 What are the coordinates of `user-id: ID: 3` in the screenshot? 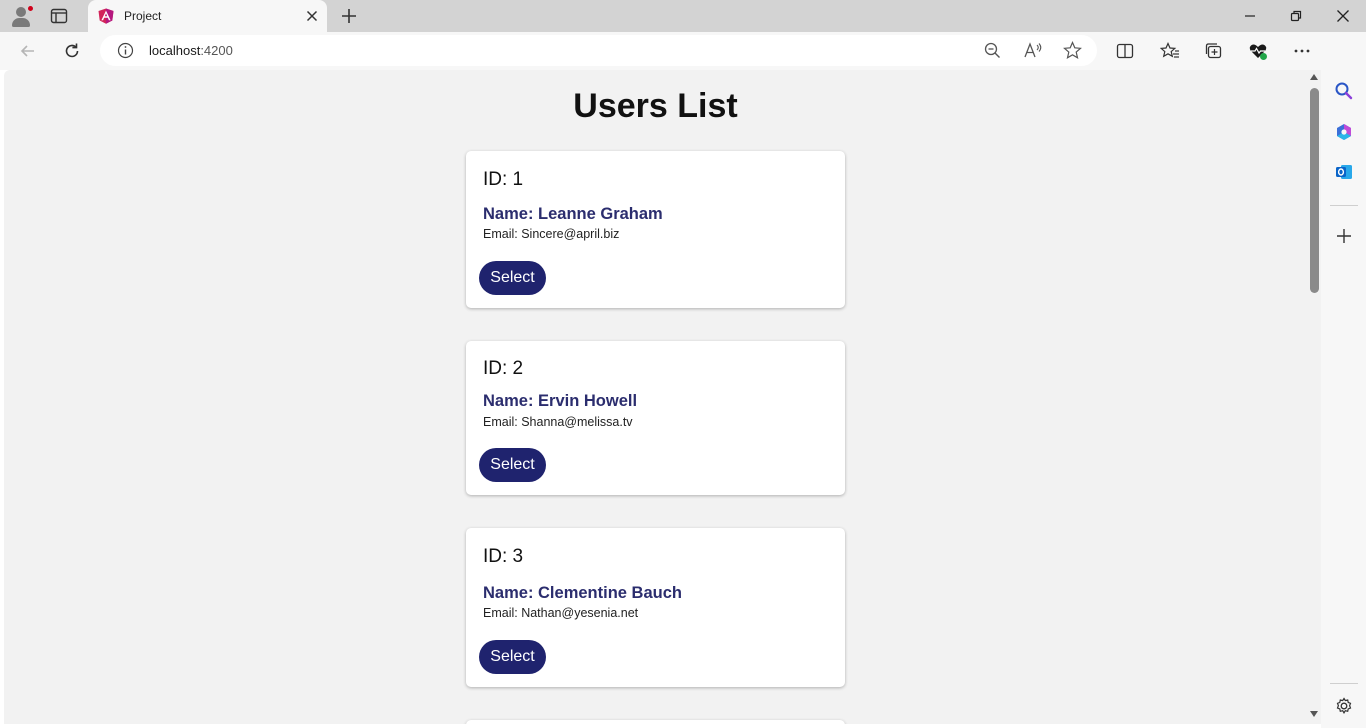 It's located at (503, 556).